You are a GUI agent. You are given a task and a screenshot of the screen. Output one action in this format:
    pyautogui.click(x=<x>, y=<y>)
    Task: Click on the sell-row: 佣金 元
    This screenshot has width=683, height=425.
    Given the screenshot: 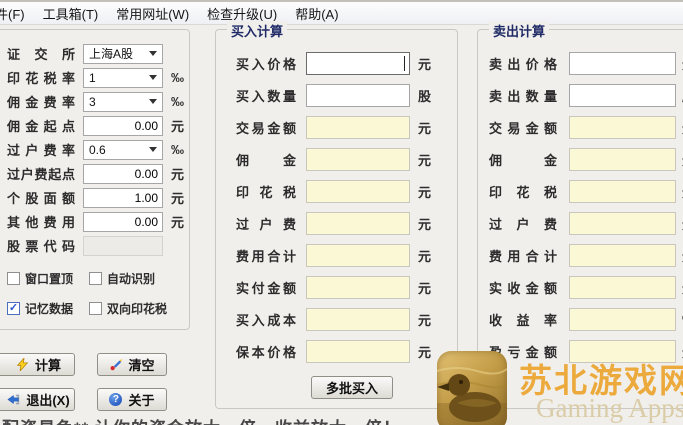 What is the action you would take?
    pyautogui.click(x=586, y=159)
    